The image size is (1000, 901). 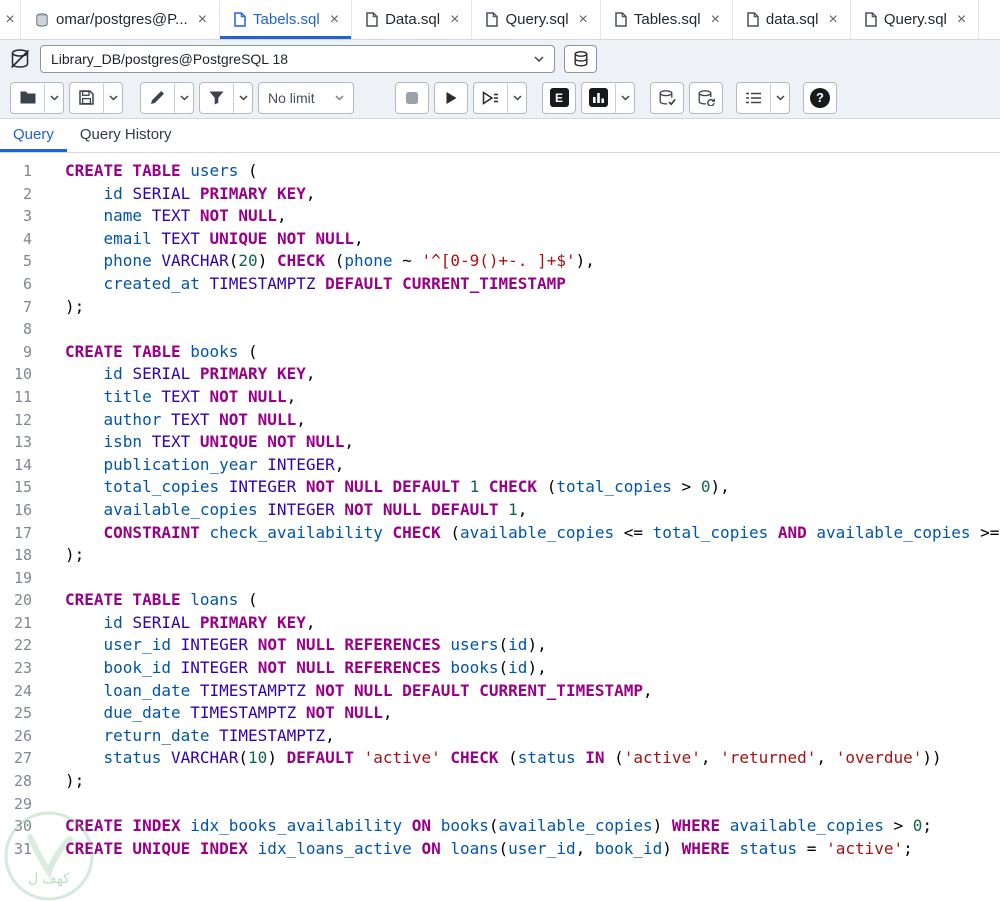 What do you see at coordinates (667, 19) in the screenshot?
I see `editor-tab: Tables.sql ×` at bounding box center [667, 19].